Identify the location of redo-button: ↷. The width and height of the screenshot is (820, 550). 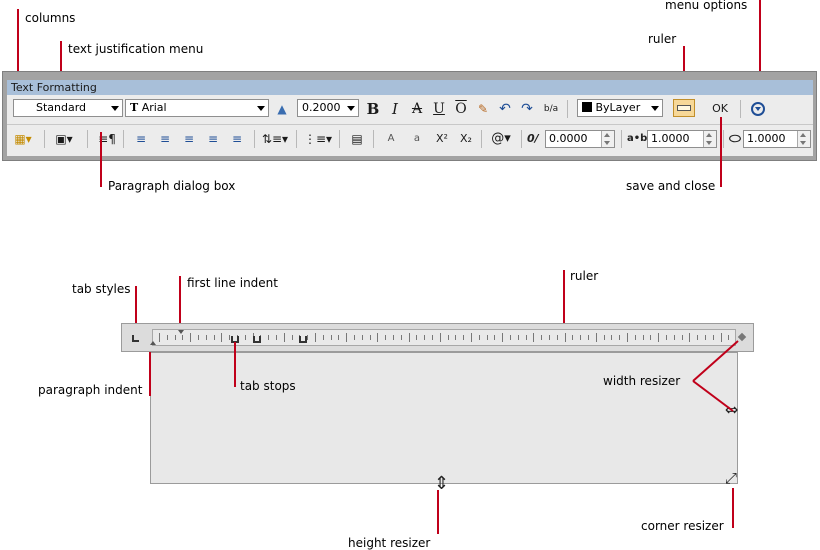
(527, 109).